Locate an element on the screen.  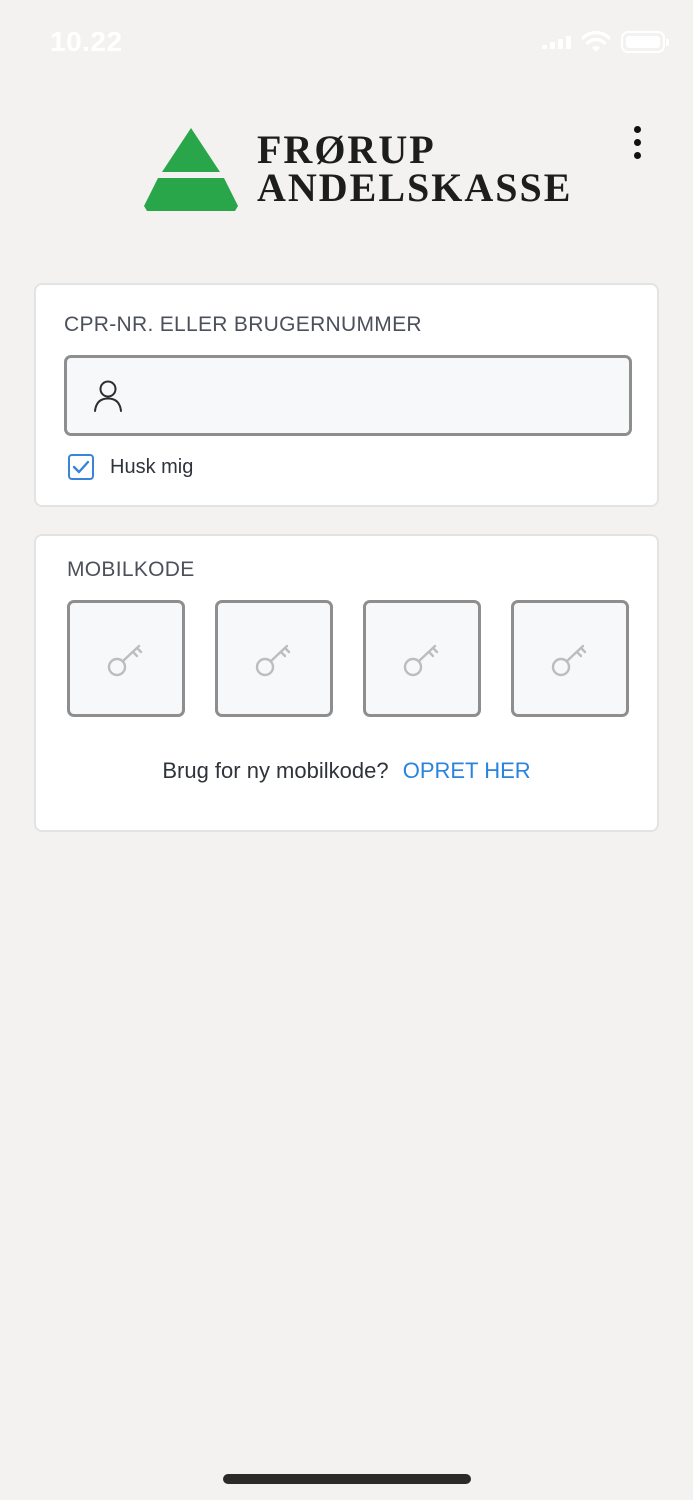
remember-me-toggle: Husk mig is located at coordinates (130, 467).